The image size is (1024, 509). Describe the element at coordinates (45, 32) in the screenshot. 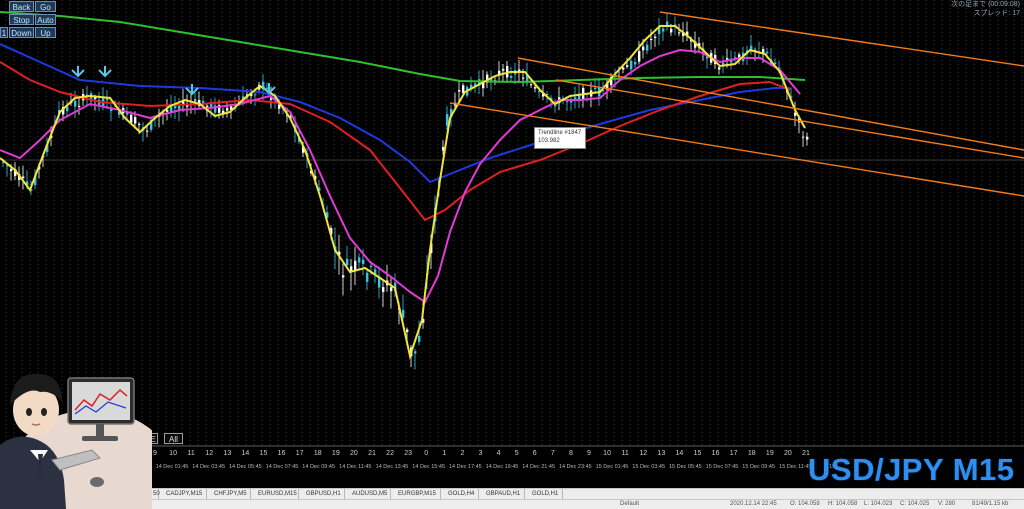

I see `up-button: Up` at that location.